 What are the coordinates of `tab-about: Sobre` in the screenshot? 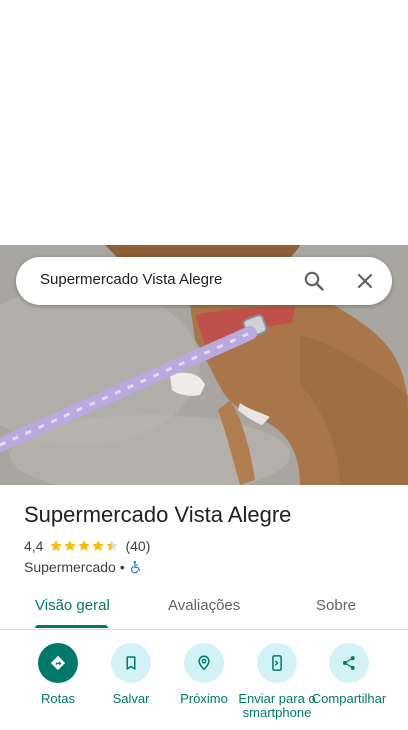 It's located at (336, 605).